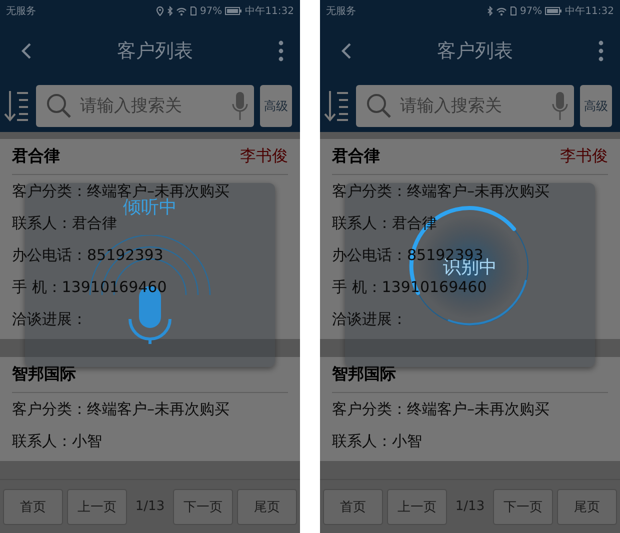 The image size is (620, 533). Describe the element at coordinates (64, 223) in the screenshot. I see `customer-field: 联系人：君合律` at that location.